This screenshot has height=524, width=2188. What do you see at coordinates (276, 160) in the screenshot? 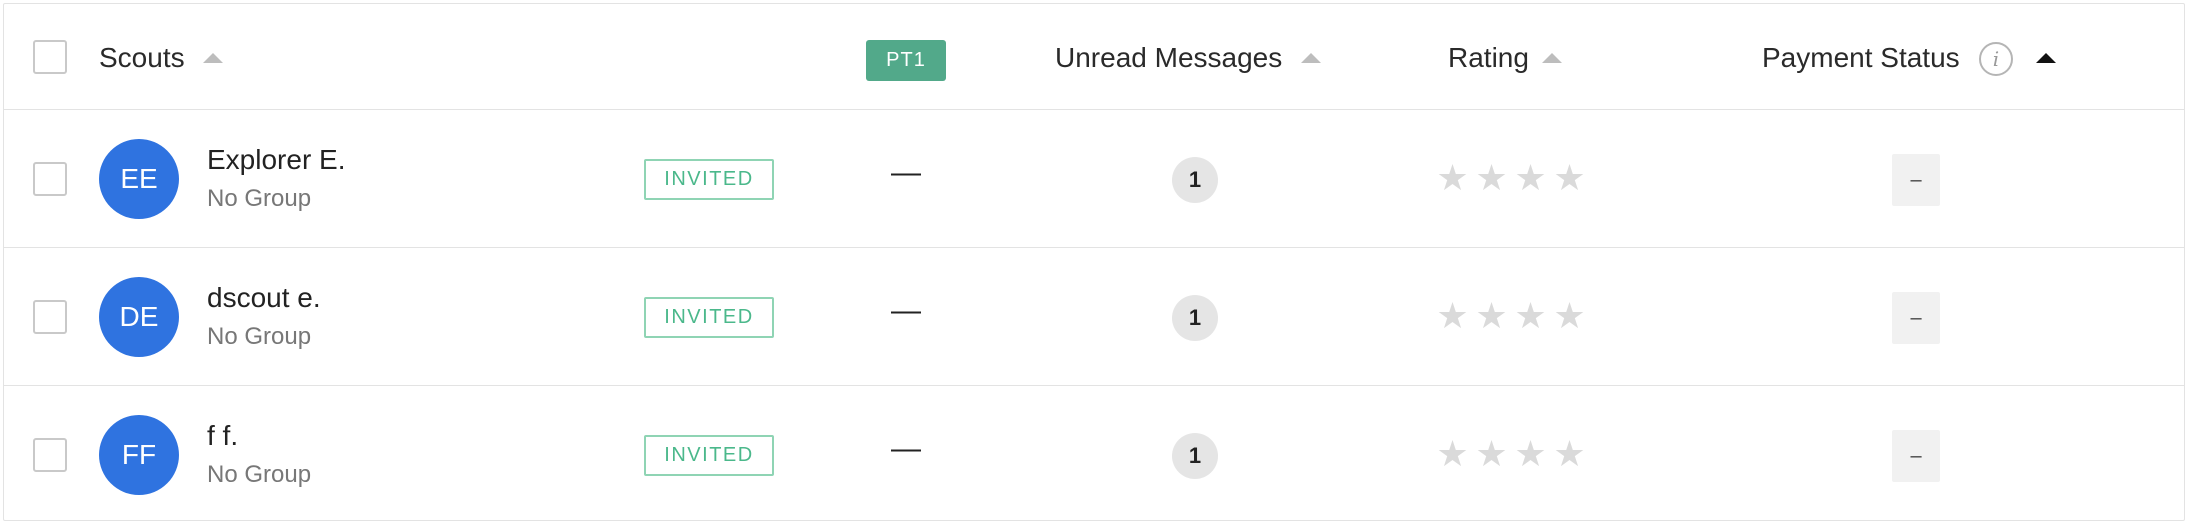
I see `scout-name: Explorer E.` at bounding box center [276, 160].